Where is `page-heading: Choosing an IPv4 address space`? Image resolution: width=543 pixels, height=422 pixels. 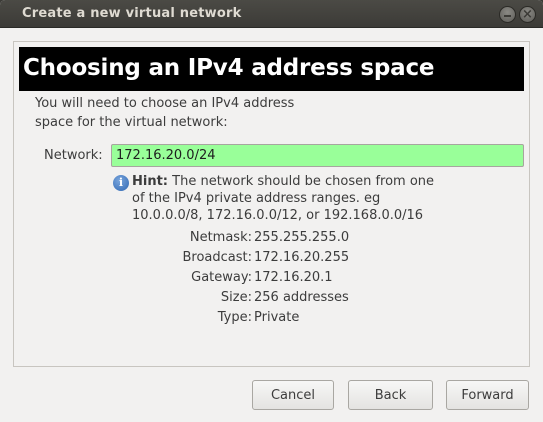
page-heading: Choosing an IPv4 address space is located at coordinates (271, 69).